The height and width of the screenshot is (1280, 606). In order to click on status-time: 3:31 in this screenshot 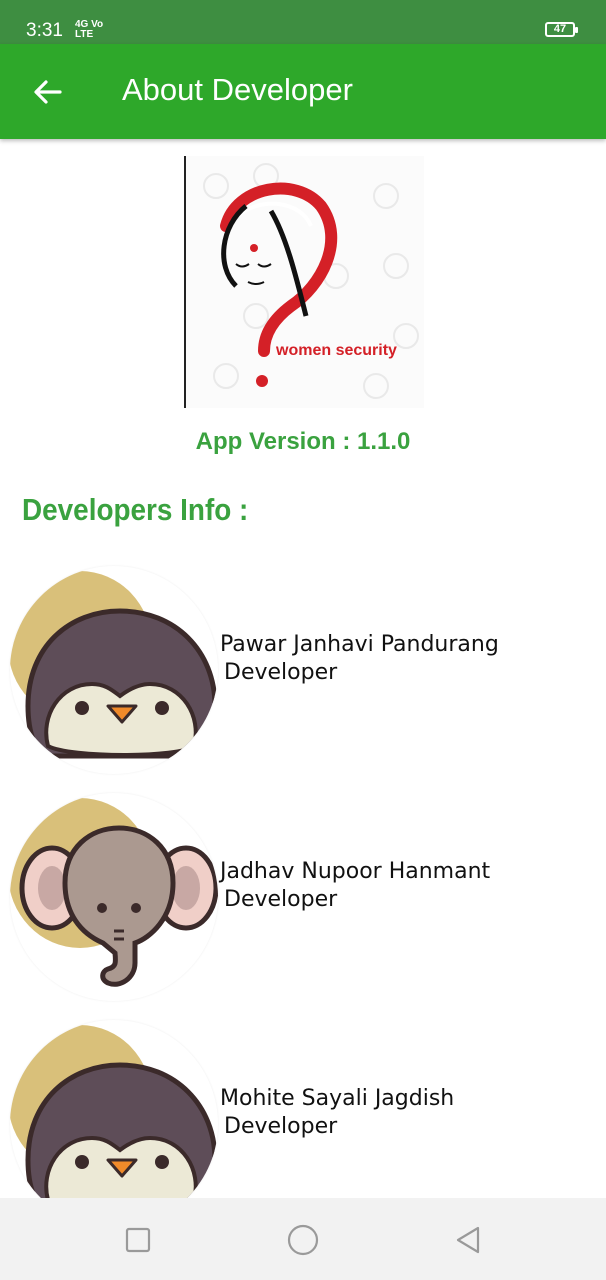, I will do `click(44, 30)`.